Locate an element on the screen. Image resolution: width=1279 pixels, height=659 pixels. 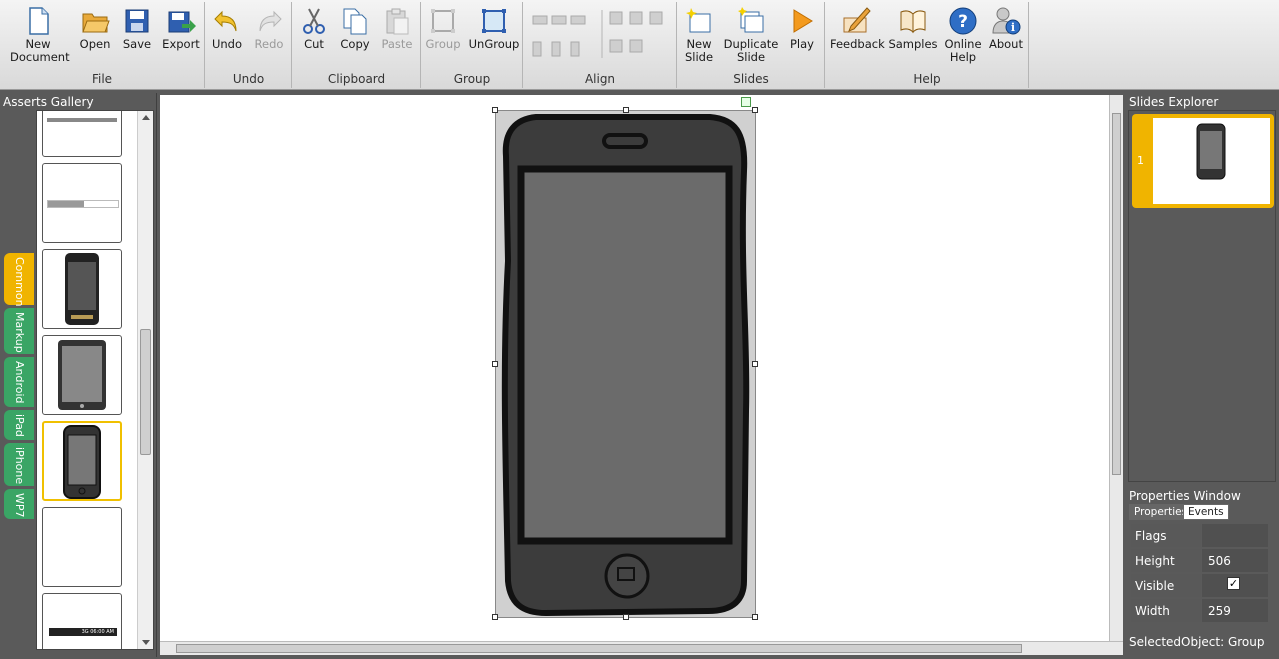
new-document-button: New Document is located at coordinates (40, 35).